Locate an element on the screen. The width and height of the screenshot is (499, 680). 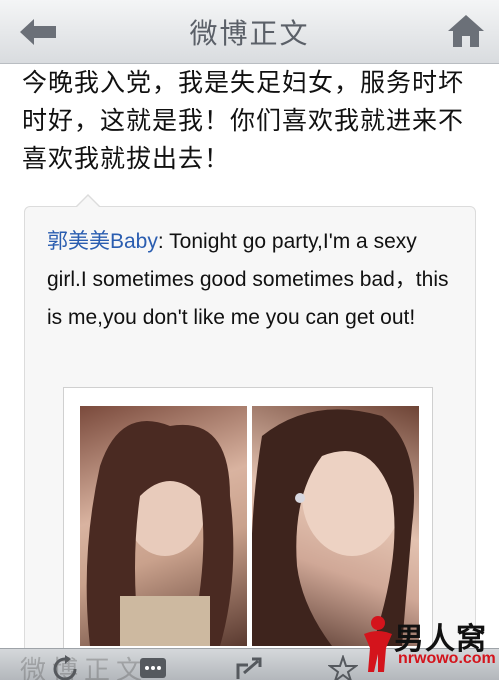
share-icon is located at coordinates (249, 667).